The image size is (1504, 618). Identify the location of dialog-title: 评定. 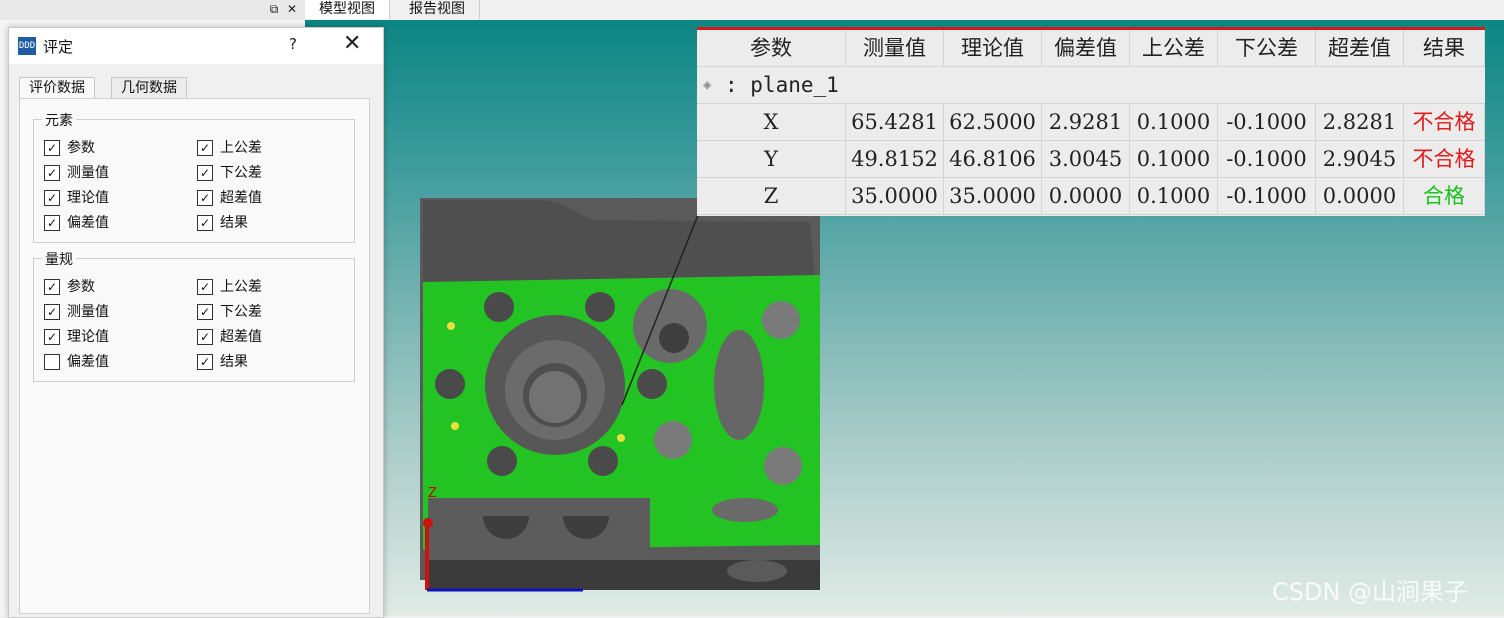
(58, 47).